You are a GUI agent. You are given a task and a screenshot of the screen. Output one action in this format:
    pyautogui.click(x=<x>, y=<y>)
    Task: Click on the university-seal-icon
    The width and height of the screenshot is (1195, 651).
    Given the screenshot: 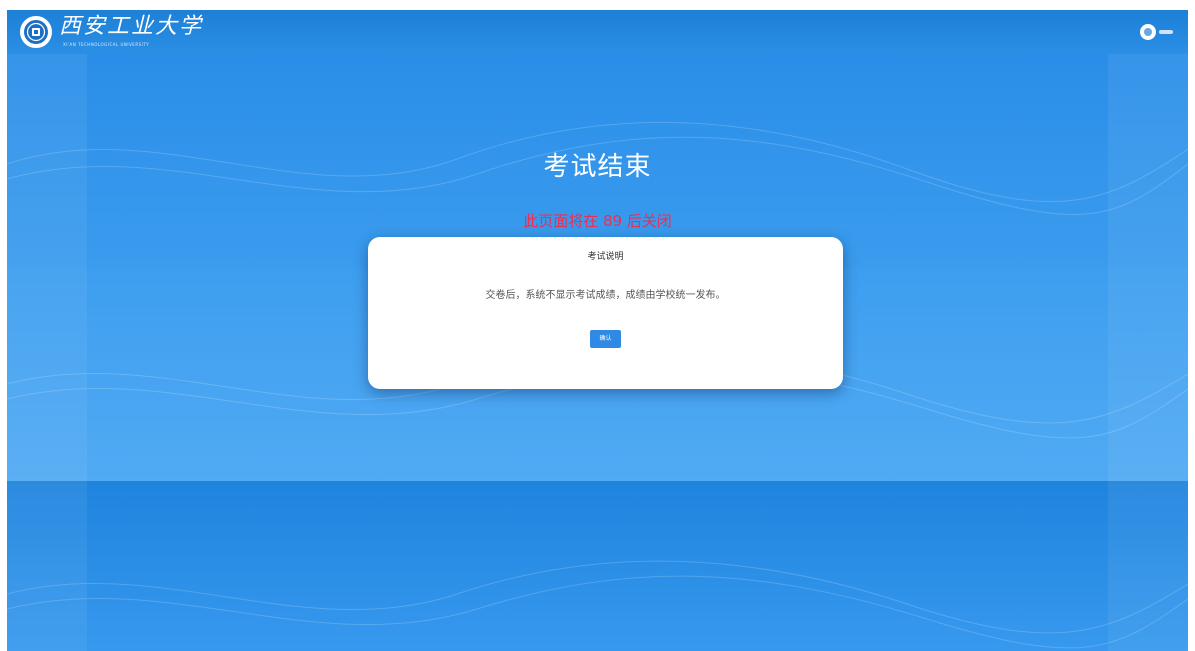 What is the action you would take?
    pyautogui.click(x=36, y=32)
    